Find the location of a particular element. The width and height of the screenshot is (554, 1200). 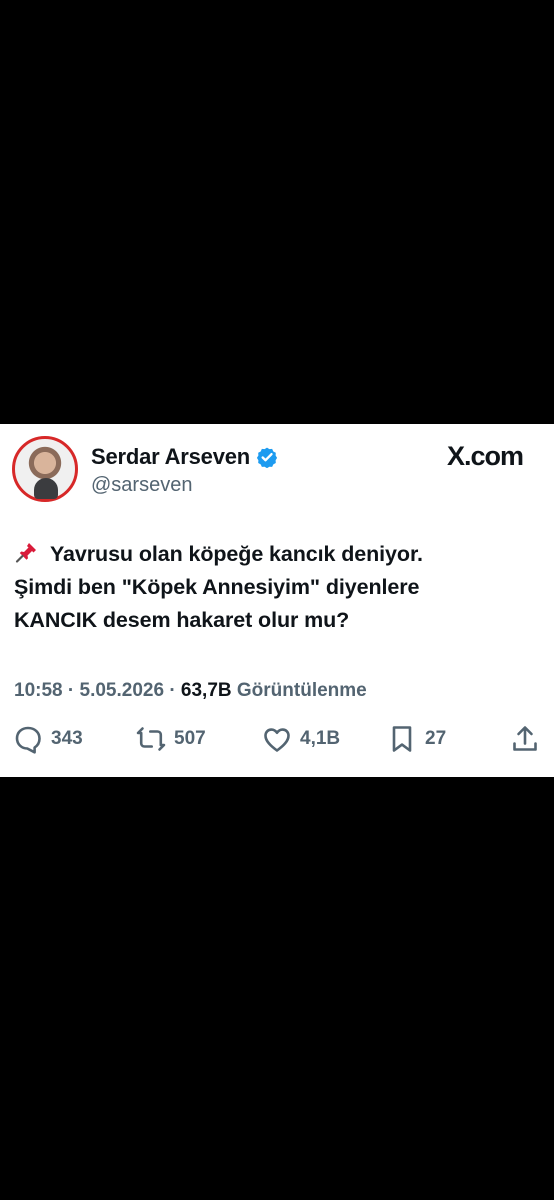

tweet-line-2: Şimdi ben "Köpek Annesiyim" diyenlere is located at coordinates (217, 587).